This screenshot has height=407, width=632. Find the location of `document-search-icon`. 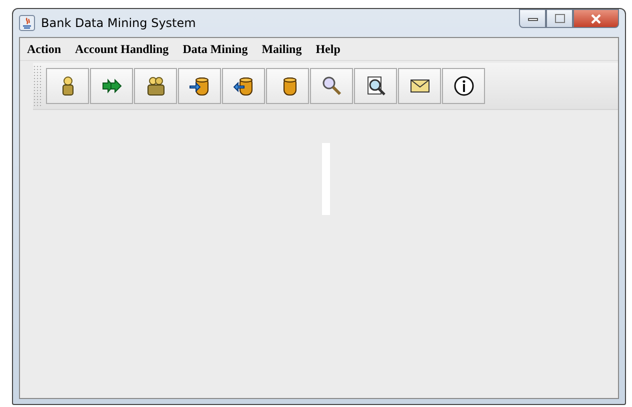

document-search-icon is located at coordinates (375, 86).